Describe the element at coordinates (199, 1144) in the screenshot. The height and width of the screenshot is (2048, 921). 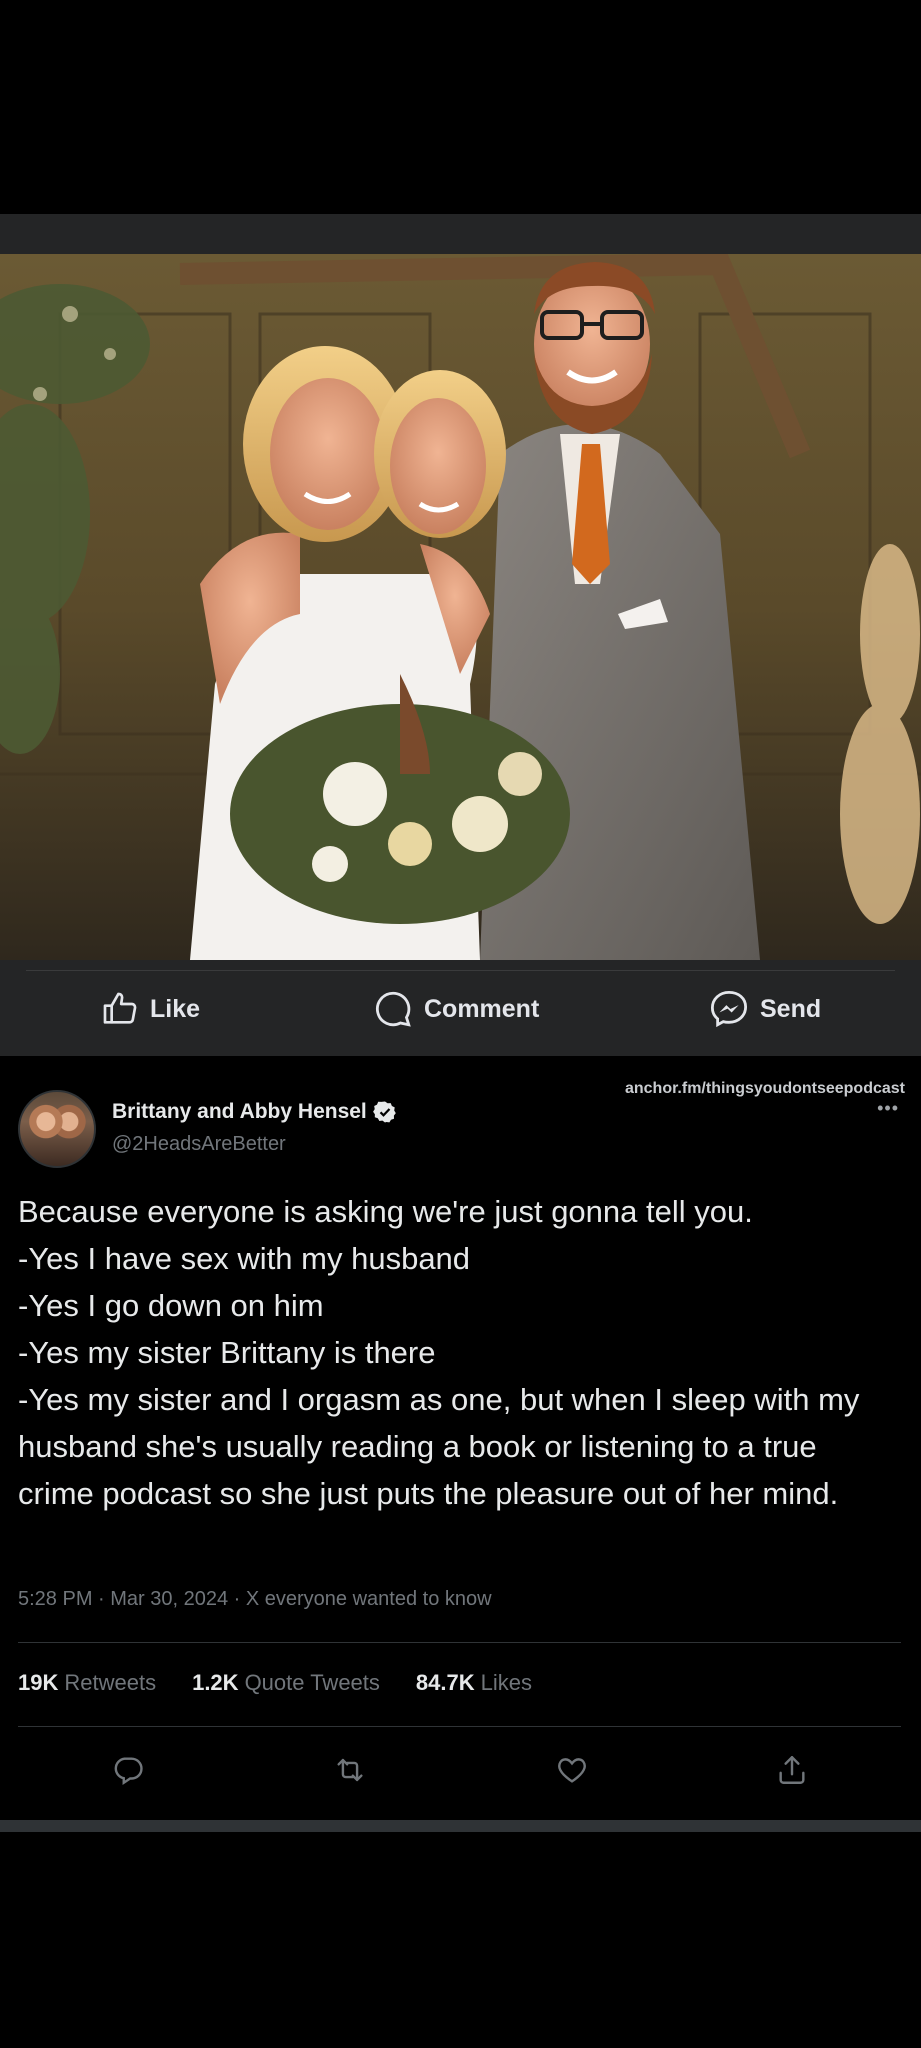
I see `handle: @2HeadsAreBetter` at that location.